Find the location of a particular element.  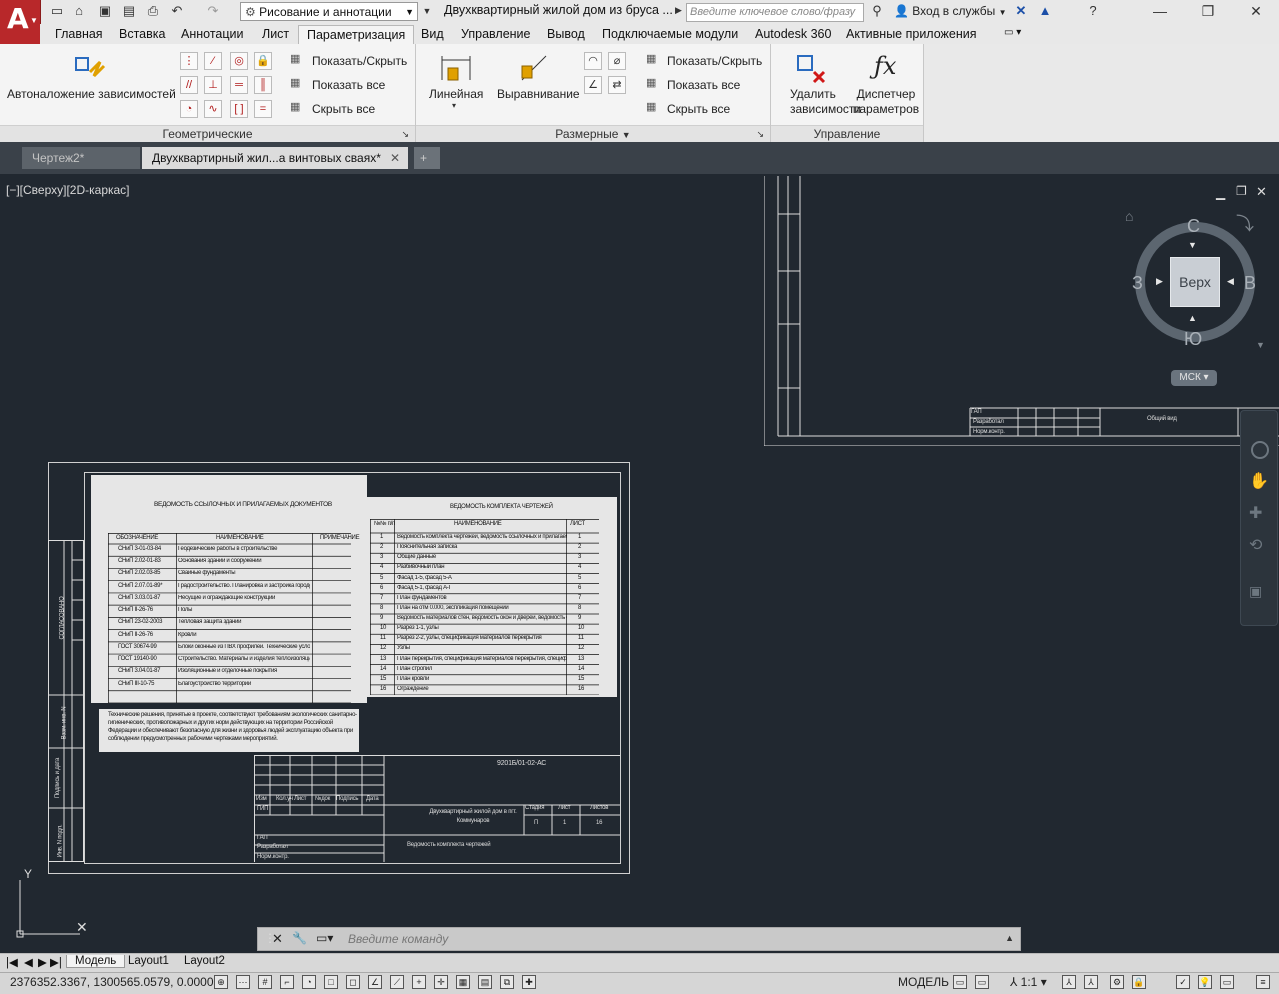

tab-layout: Лист is located at coordinates (275, 34).